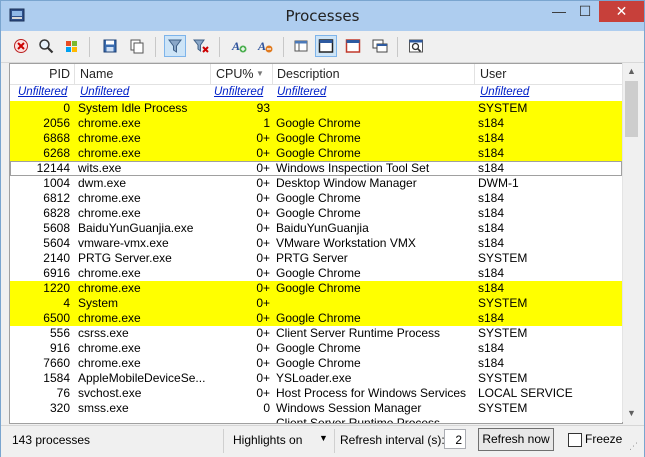 Image resolution: width=645 pixels, height=457 pixels. I want to click on table-row: Client Server Runtime Process, so click(316, 419).